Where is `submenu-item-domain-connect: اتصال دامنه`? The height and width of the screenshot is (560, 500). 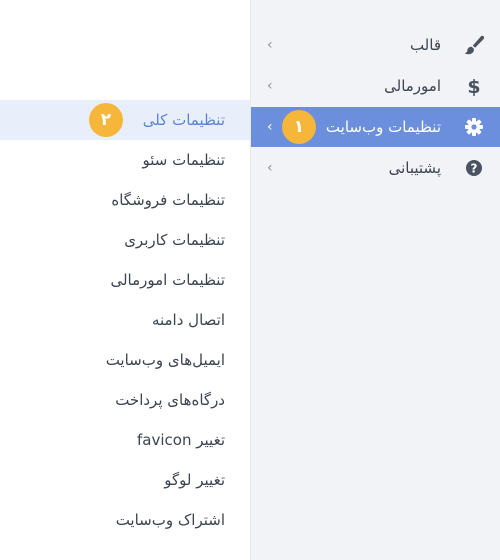
submenu-item-domain-connect: اتصال دامنه is located at coordinates (125, 320).